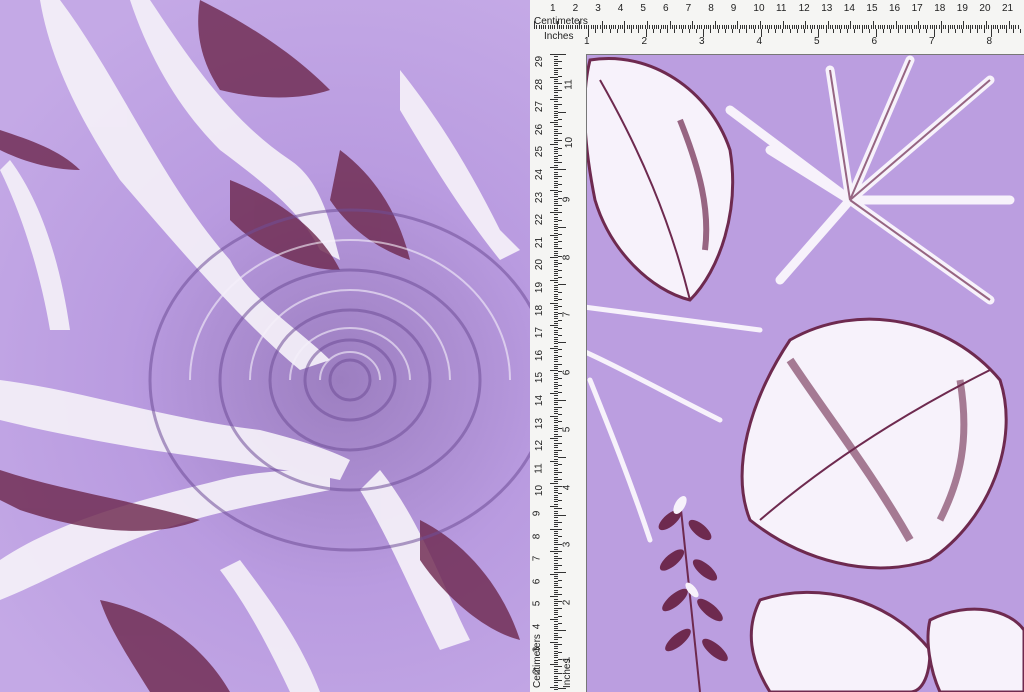 This screenshot has width=1024, height=692. Describe the element at coordinates (567, 673) in the screenshot. I see `ruler-vertical-in-label: Inches` at that location.